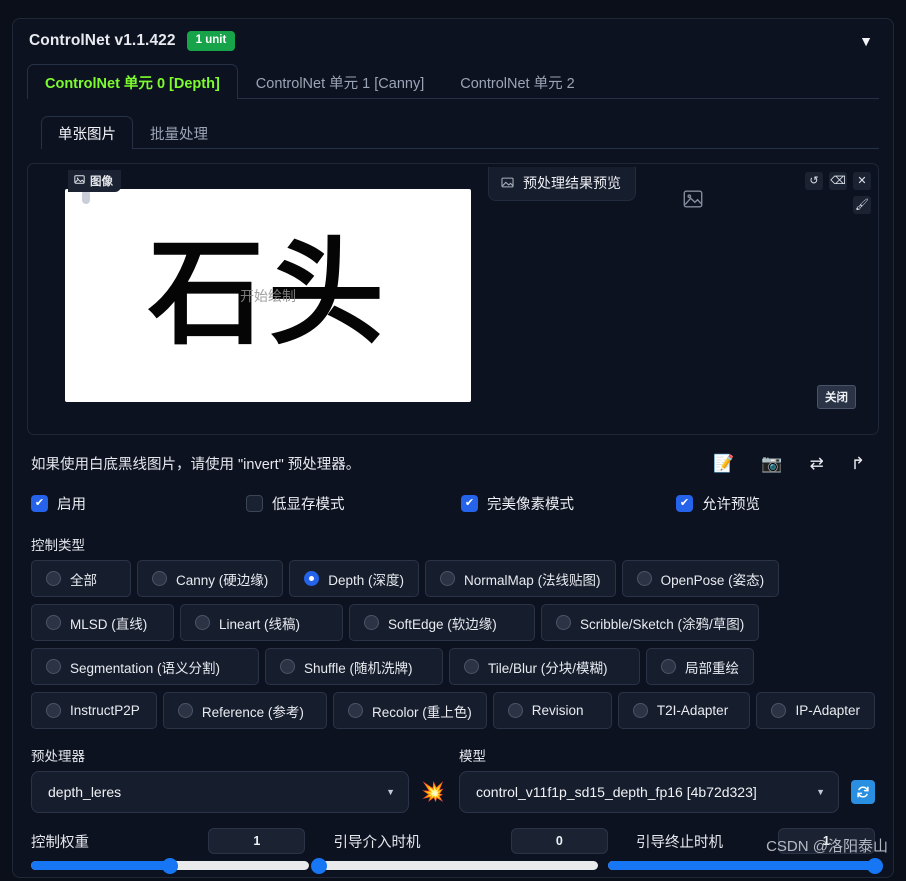 Image resolution: width=906 pixels, height=881 pixels. What do you see at coordinates (520, 578) in the screenshot?
I see `radio-normalmap: NormalMap (法线贴图)` at bounding box center [520, 578].